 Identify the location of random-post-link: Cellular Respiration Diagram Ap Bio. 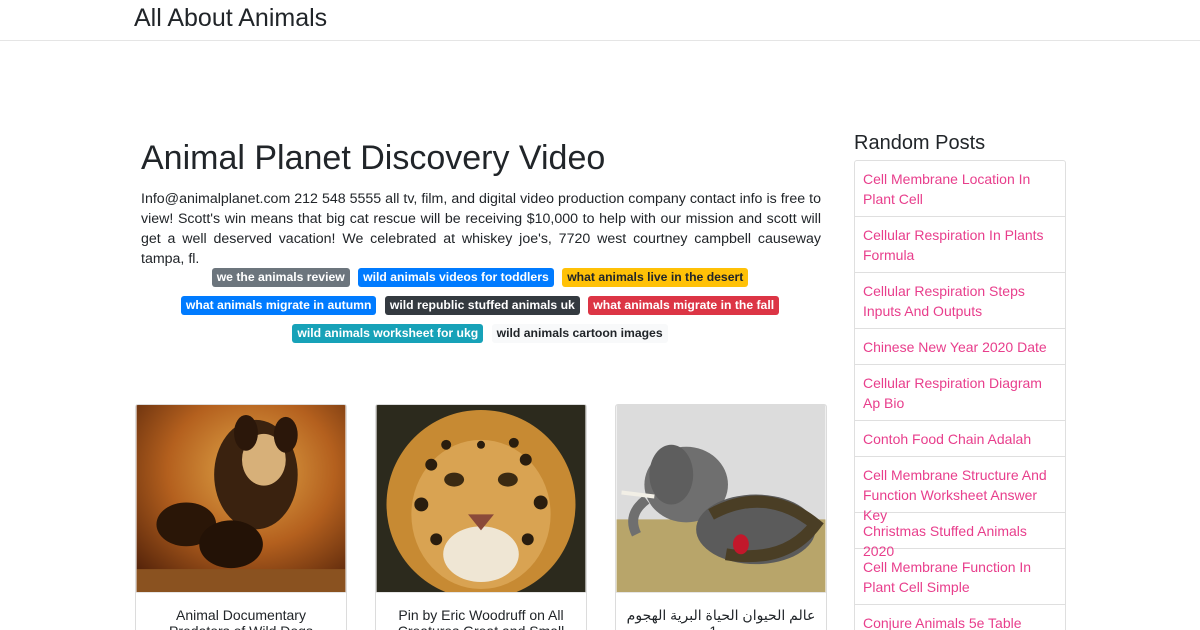
(960, 392).